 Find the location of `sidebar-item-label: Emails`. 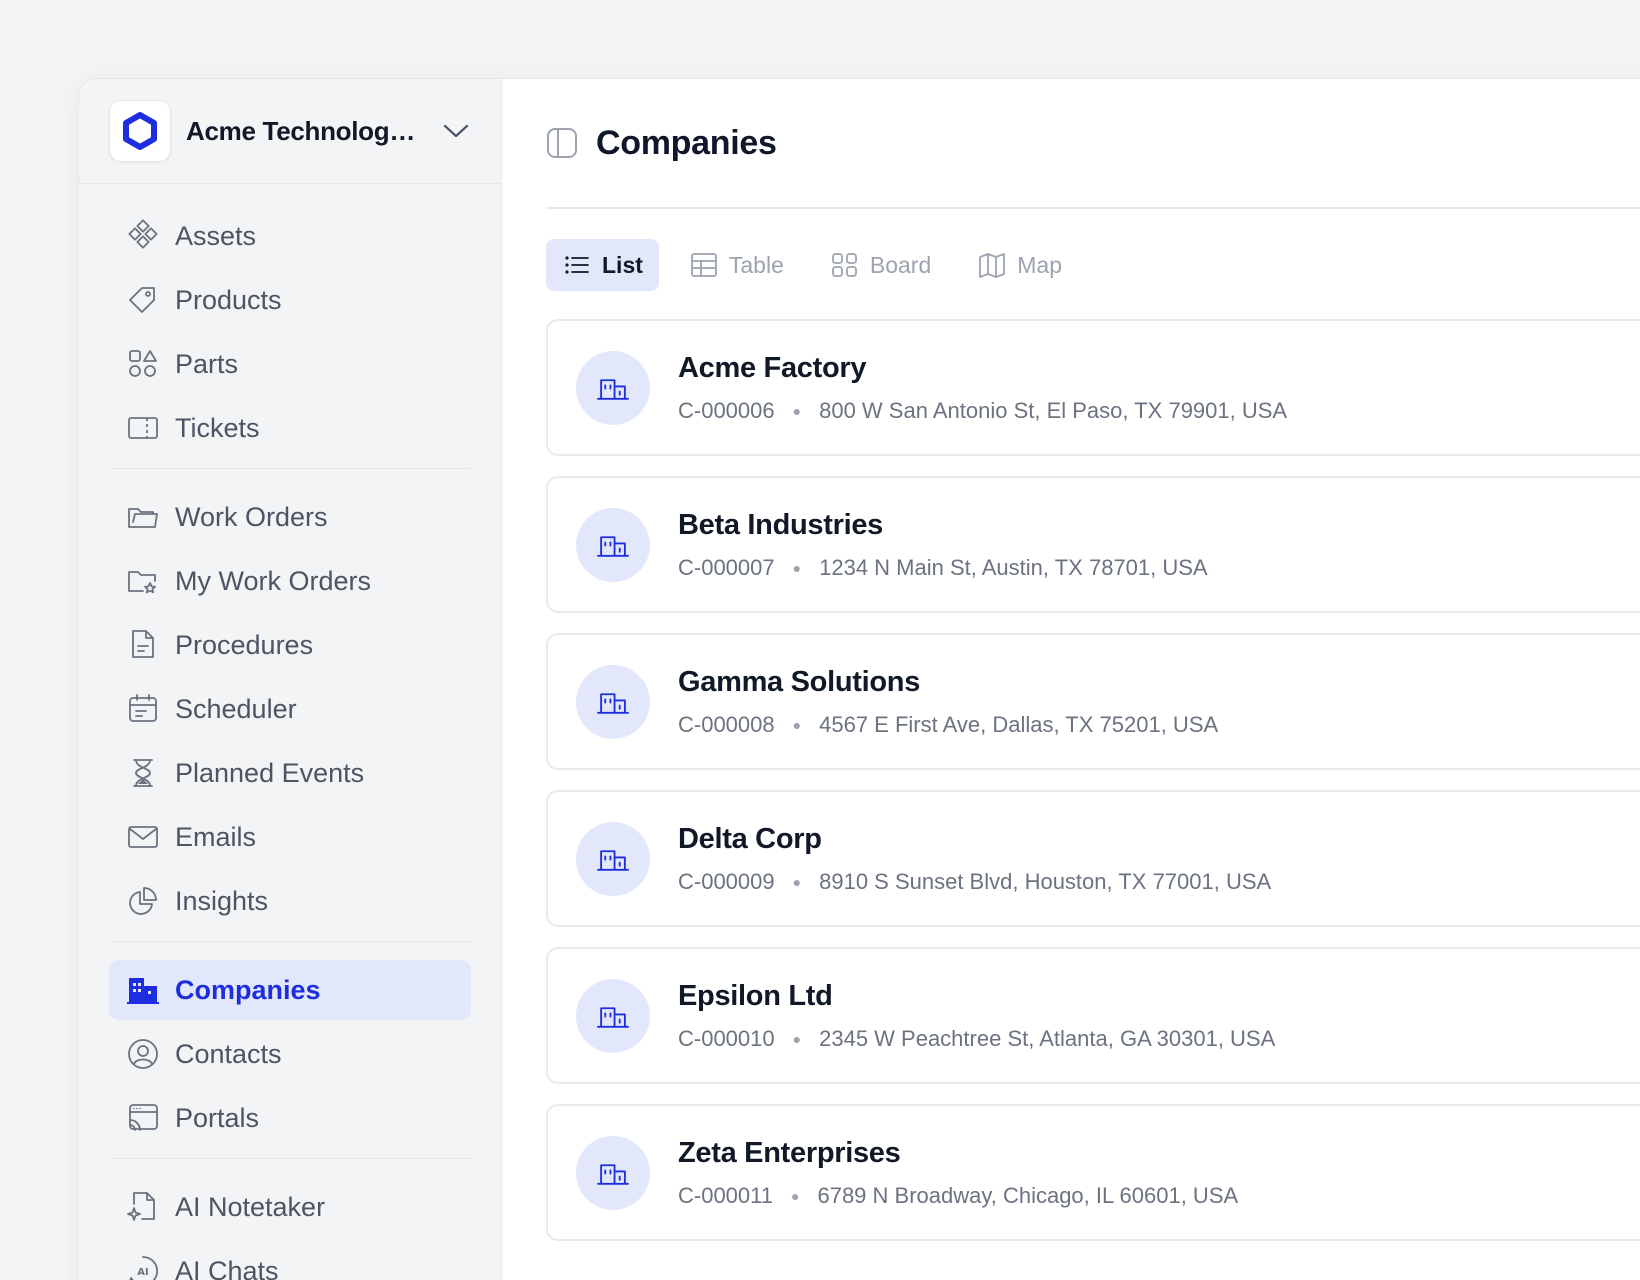

sidebar-item-label: Emails is located at coordinates (216, 836).